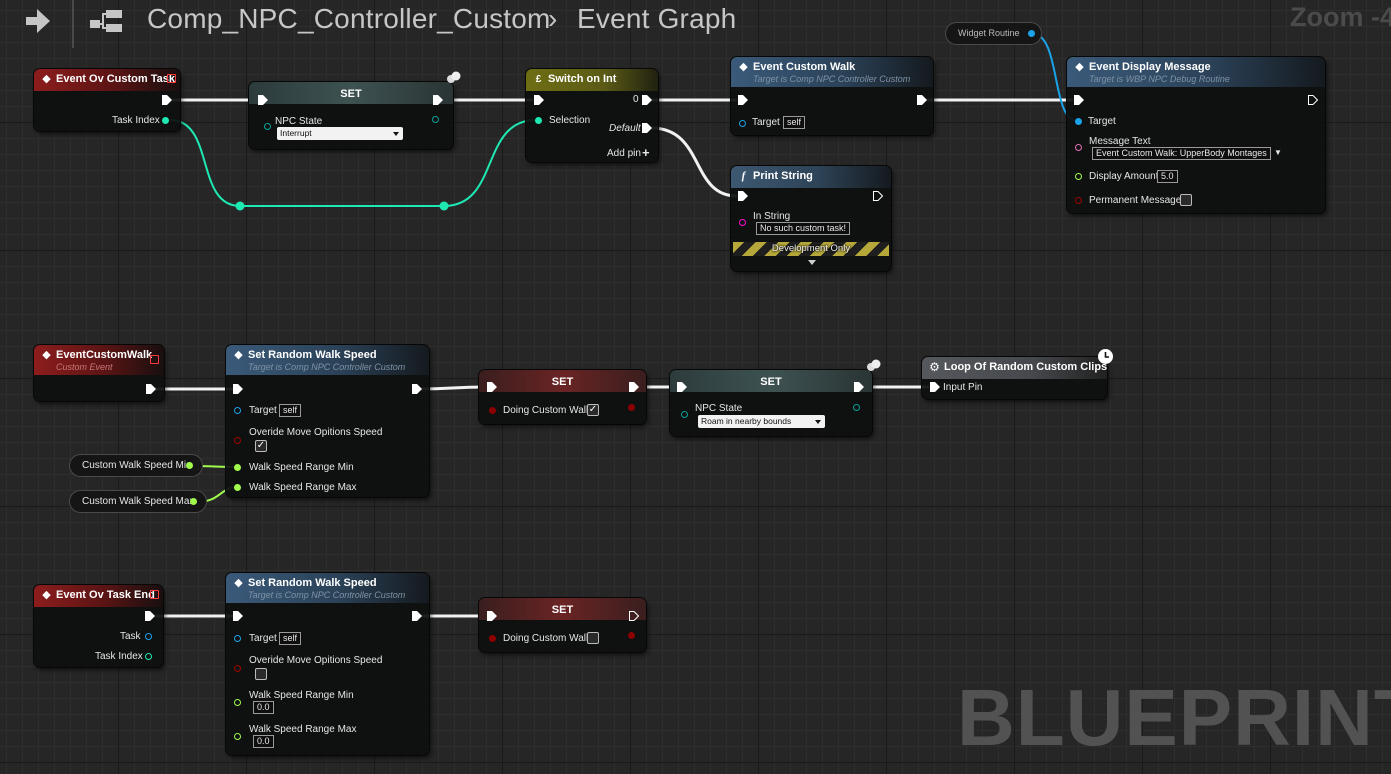 Image resolution: width=1391 pixels, height=774 pixels. I want to click on text-in-pin, so click(1078, 147).